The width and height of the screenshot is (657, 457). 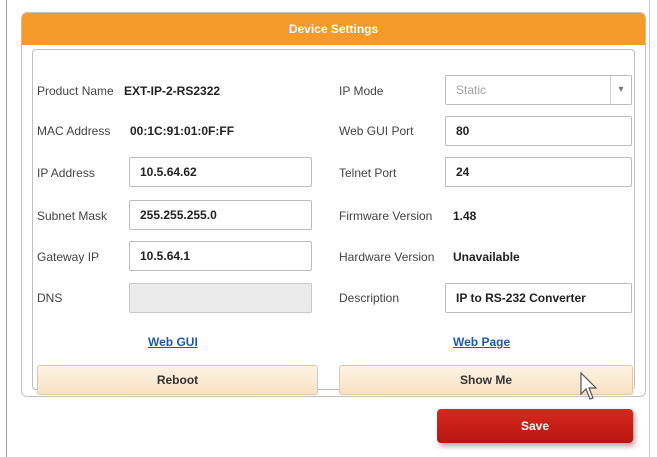 What do you see at coordinates (369, 298) in the screenshot?
I see `description-label: Description` at bounding box center [369, 298].